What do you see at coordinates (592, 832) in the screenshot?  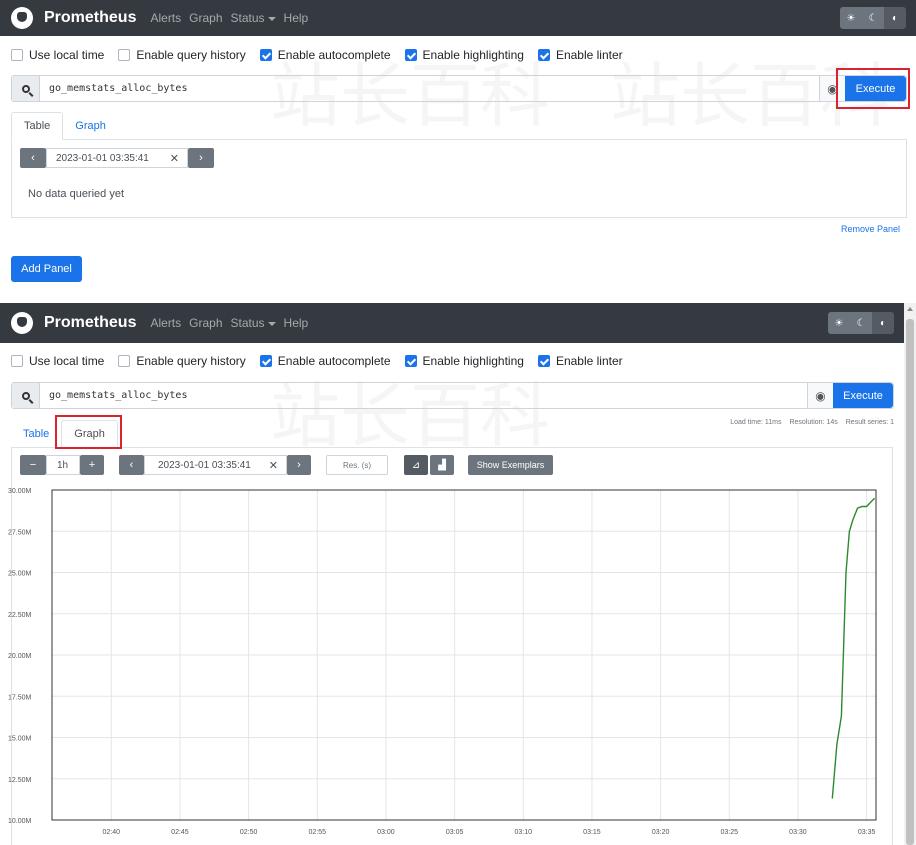 I see `x-tick-label: 03:15` at bounding box center [592, 832].